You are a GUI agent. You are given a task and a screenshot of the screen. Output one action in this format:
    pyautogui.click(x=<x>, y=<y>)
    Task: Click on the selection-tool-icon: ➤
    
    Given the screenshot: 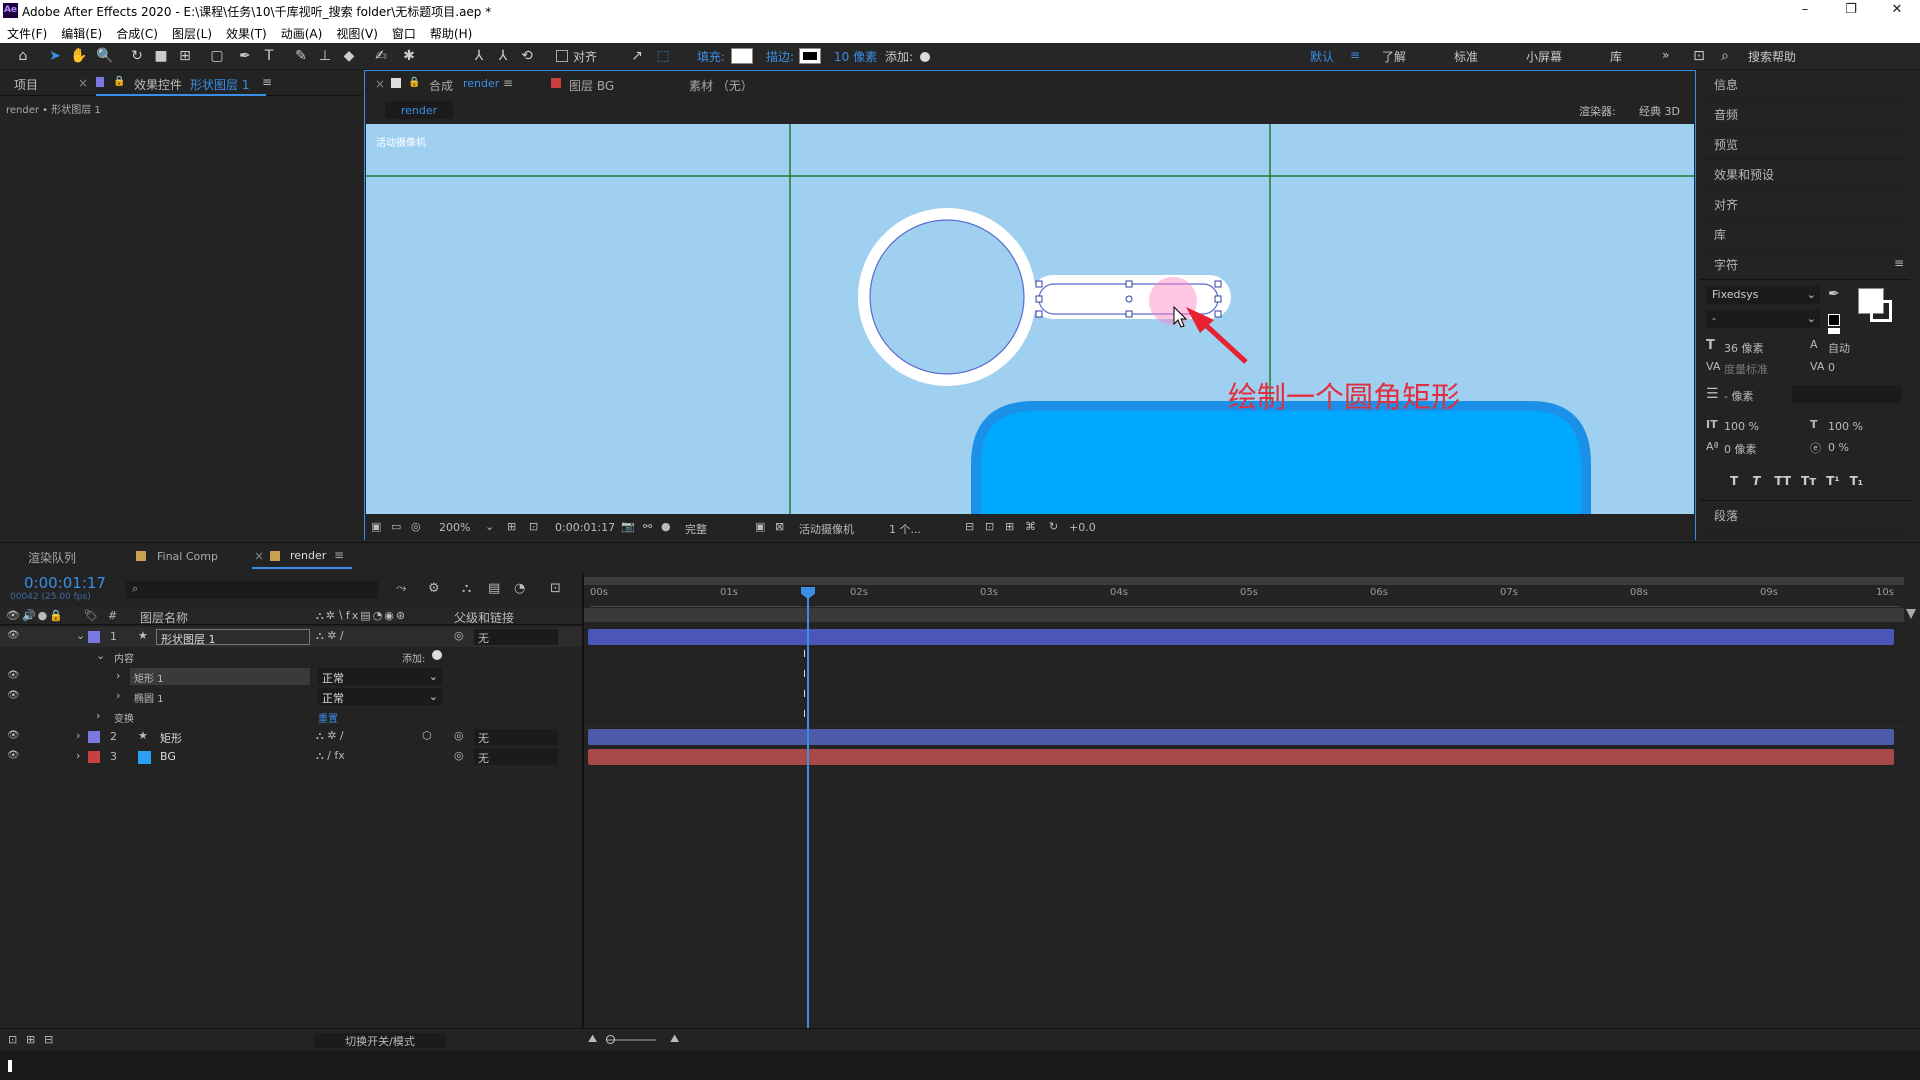 What is the action you would take?
    pyautogui.click(x=55, y=56)
    